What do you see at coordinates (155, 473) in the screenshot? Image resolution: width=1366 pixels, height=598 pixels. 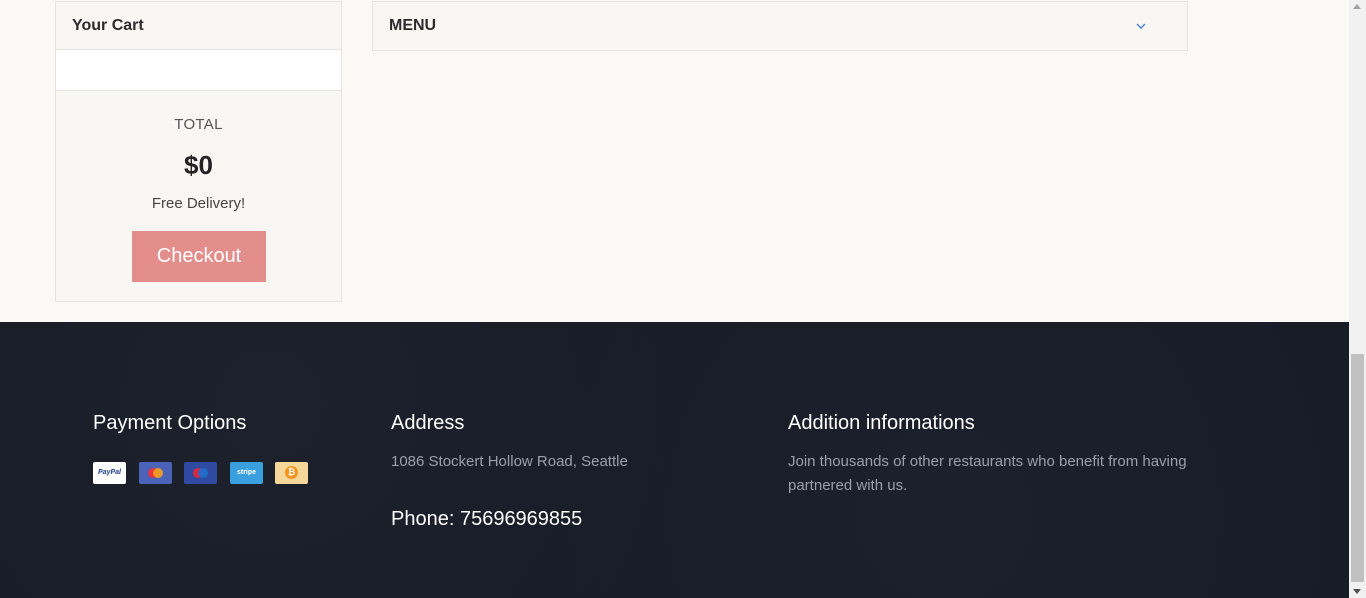 I see `mastercard-icon` at bounding box center [155, 473].